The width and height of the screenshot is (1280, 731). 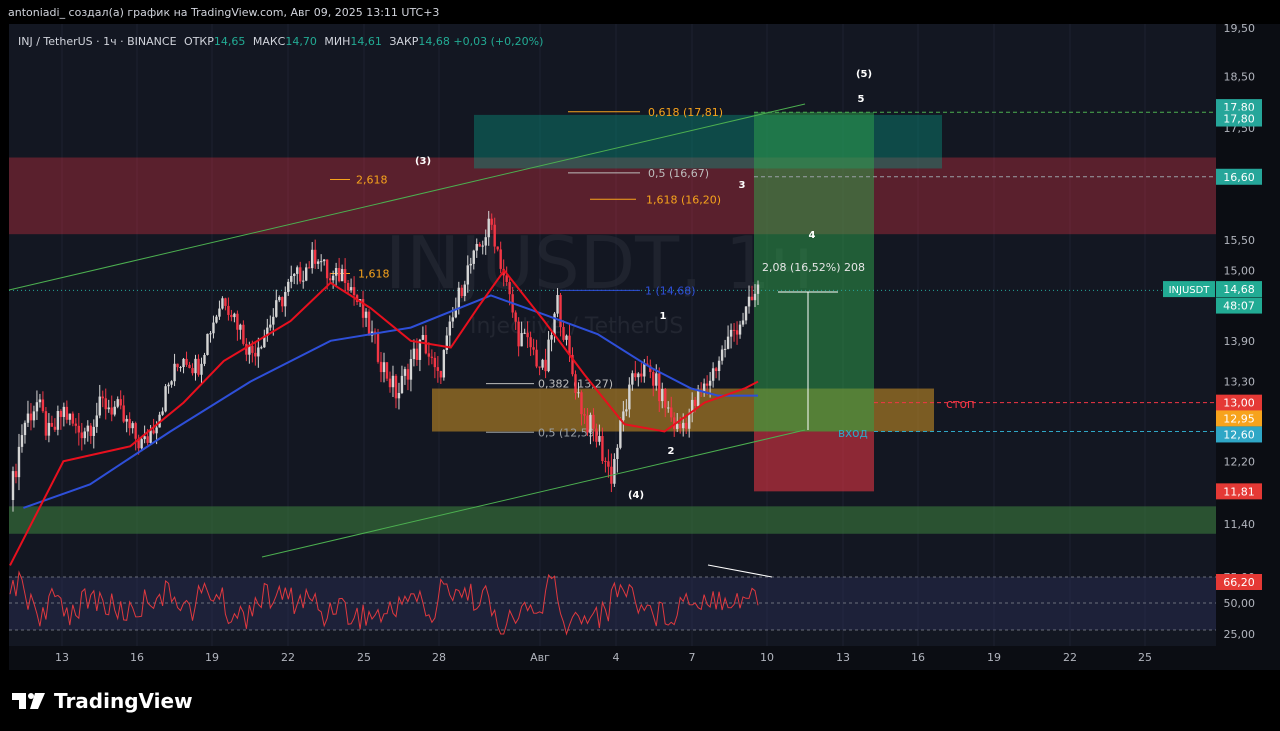 I want to click on time-tick: 25, so click(x=1145, y=657).